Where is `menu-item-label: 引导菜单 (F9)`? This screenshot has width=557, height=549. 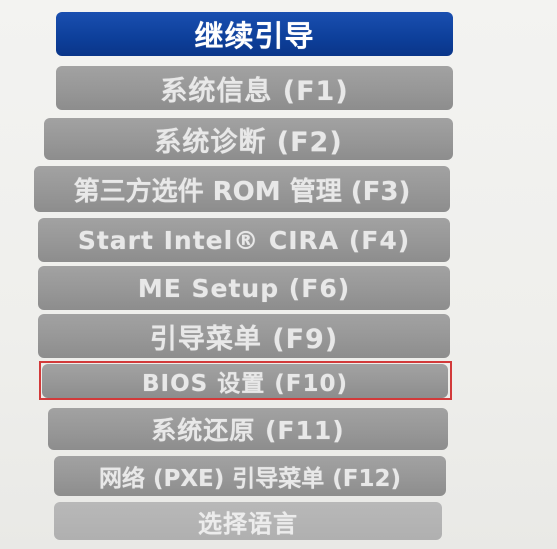 menu-item-label: 引导菜单 (F9) is located at coordinates (244, 339).